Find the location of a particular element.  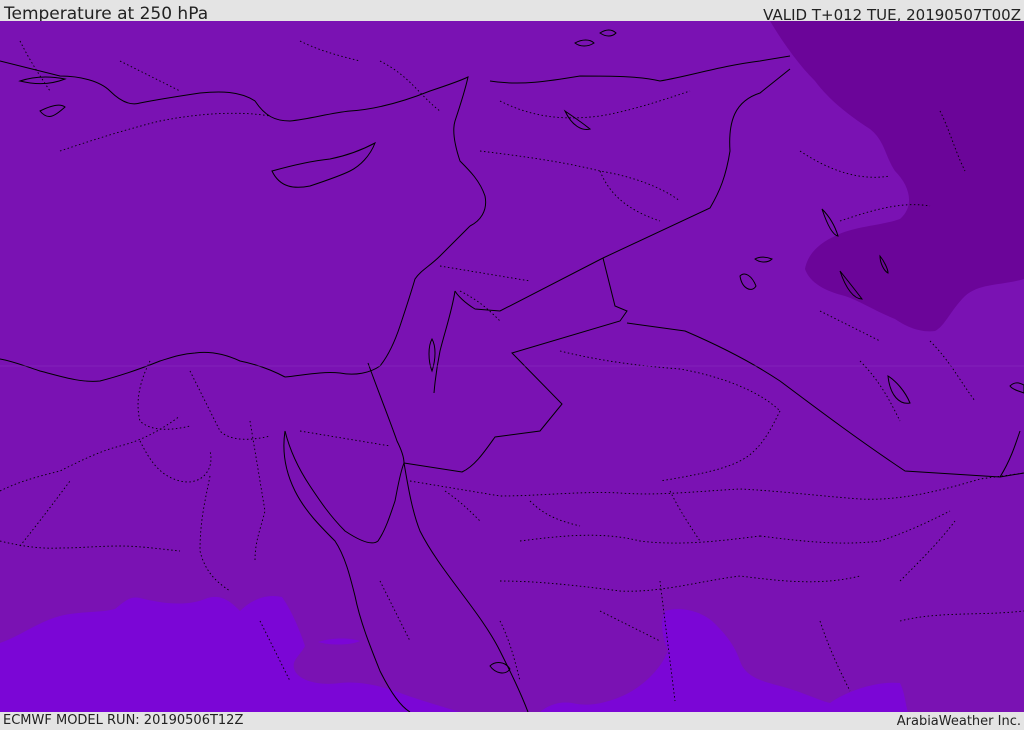

credit-label: ArabiaWeather Inc. is located at coordinates (958, 721).